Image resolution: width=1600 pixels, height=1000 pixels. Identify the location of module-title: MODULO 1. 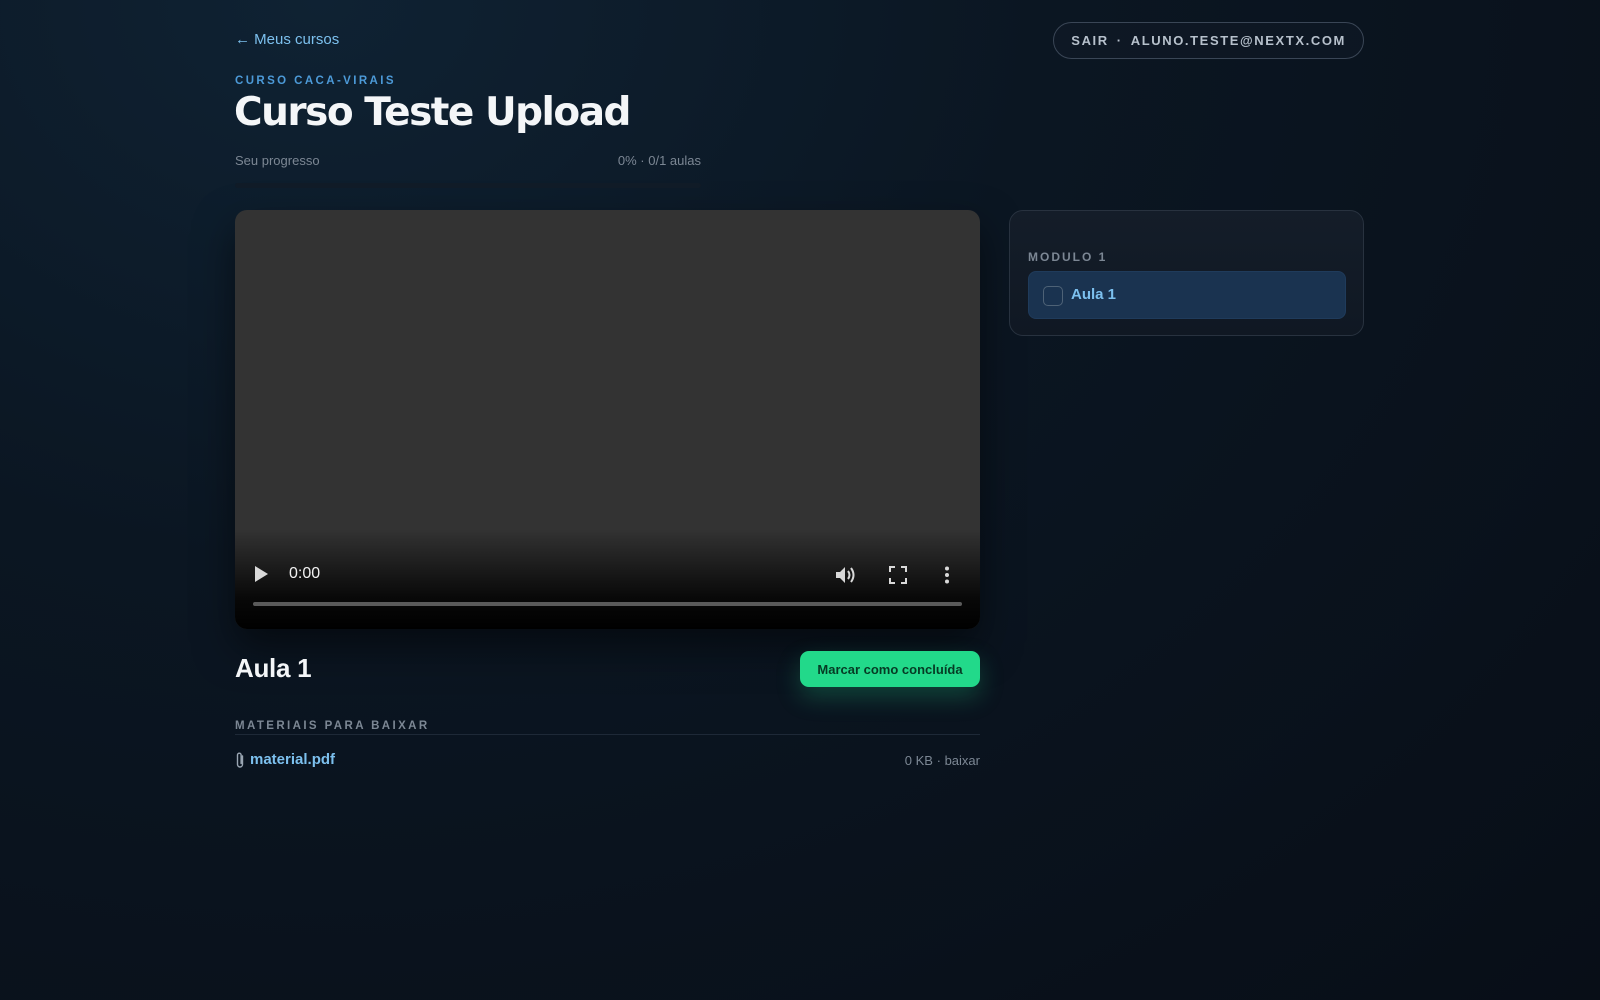
(1068, 257).